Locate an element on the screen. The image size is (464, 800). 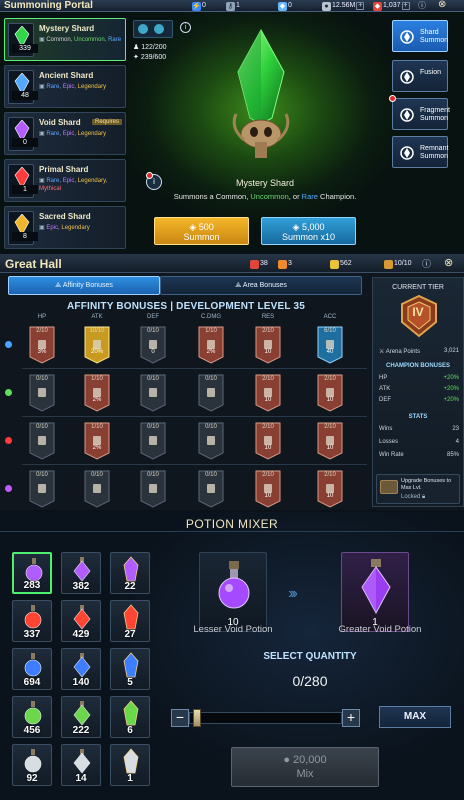
stat-value: 85% is located at coordinates (452, 455).